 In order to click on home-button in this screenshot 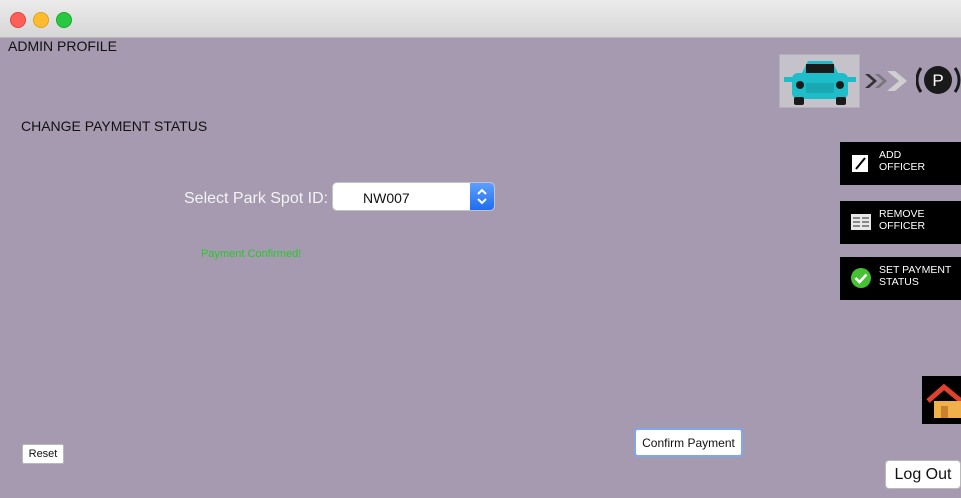, I will do `click(941, 400)`.